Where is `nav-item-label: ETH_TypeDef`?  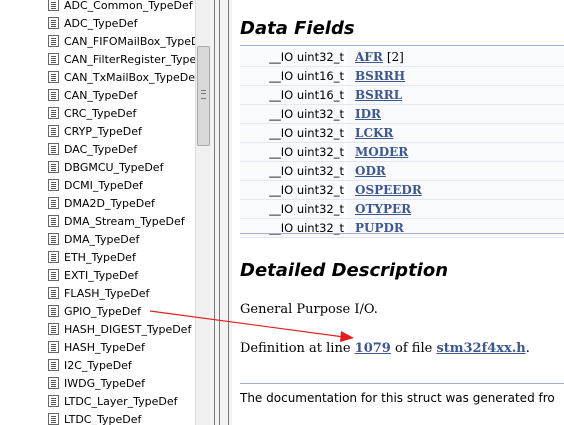
nav-item-label: ETH_TypeDef is located at coordinates (100, 257).